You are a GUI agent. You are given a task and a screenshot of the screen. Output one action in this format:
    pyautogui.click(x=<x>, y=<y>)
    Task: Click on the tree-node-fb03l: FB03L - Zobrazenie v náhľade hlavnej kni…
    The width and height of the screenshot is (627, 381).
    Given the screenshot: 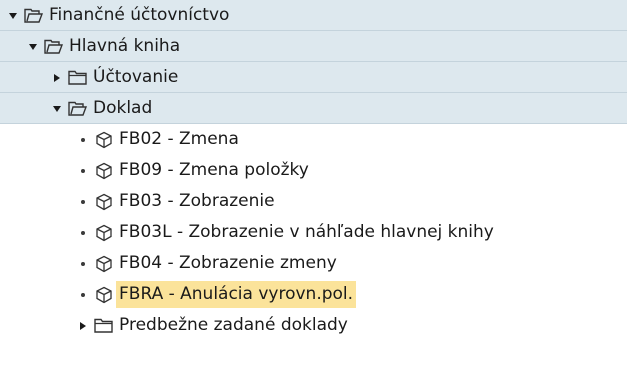 What is the action you would take?
    pyautogui.click(x=313, y=232)
    